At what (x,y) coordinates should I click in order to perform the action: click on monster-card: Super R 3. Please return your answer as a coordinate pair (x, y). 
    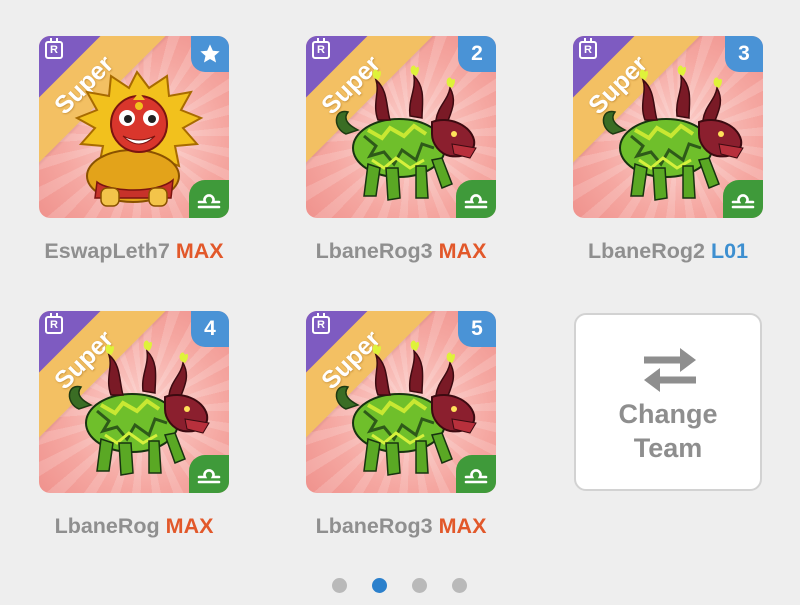
    Looking at the image, I should click on (668, 127).